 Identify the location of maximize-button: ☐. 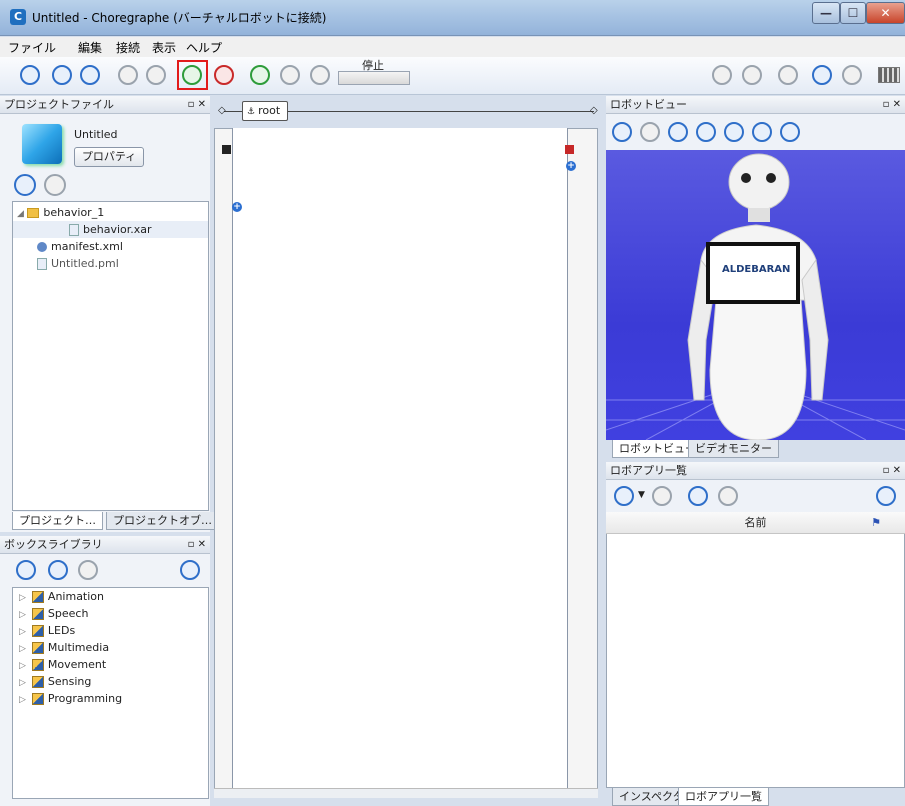
(853, 13).